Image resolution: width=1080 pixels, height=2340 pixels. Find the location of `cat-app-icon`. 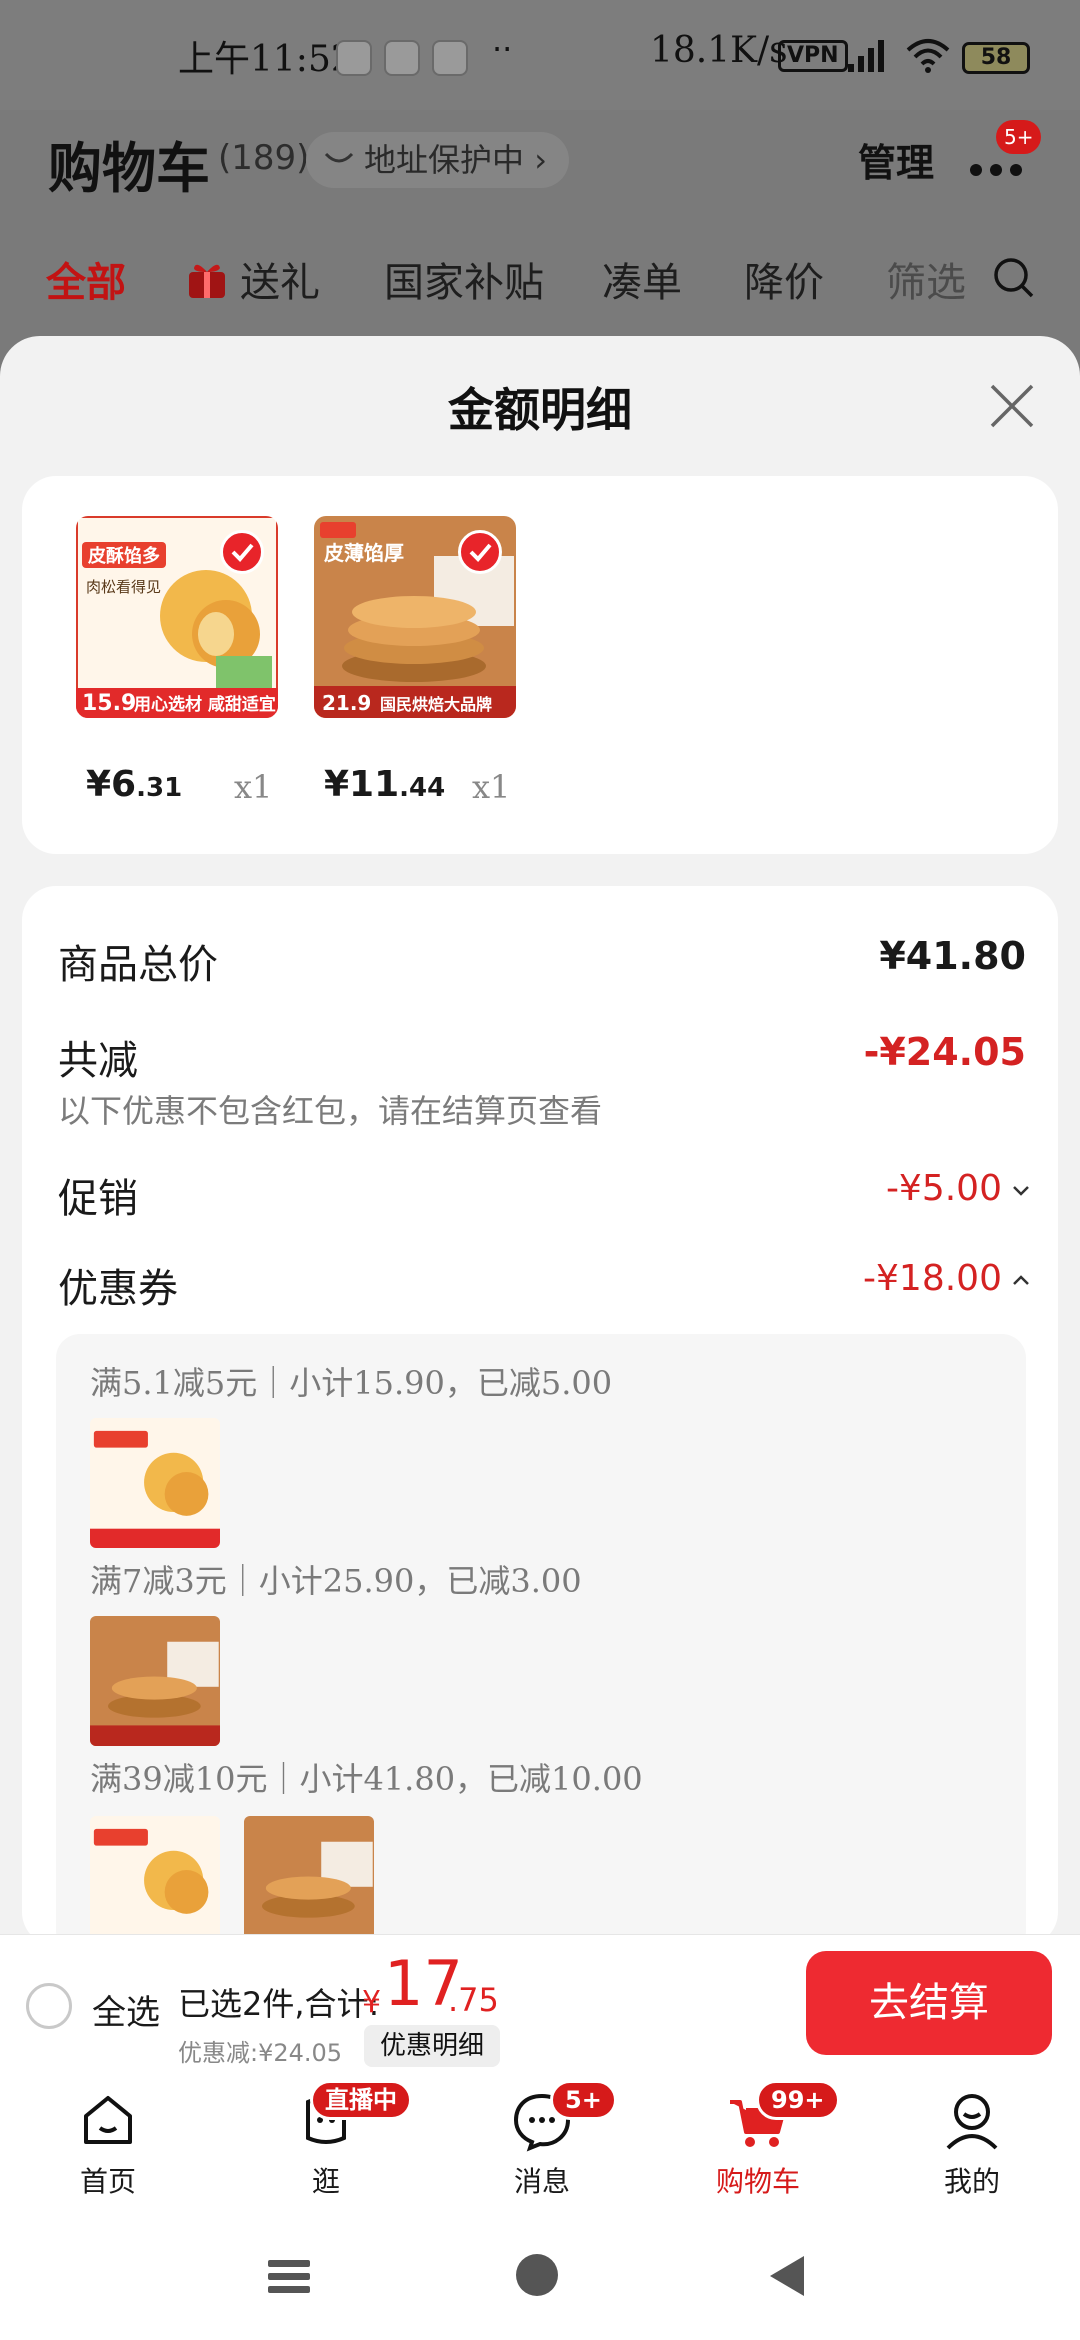

cat-app-icon is located at coordinates (450, 58).